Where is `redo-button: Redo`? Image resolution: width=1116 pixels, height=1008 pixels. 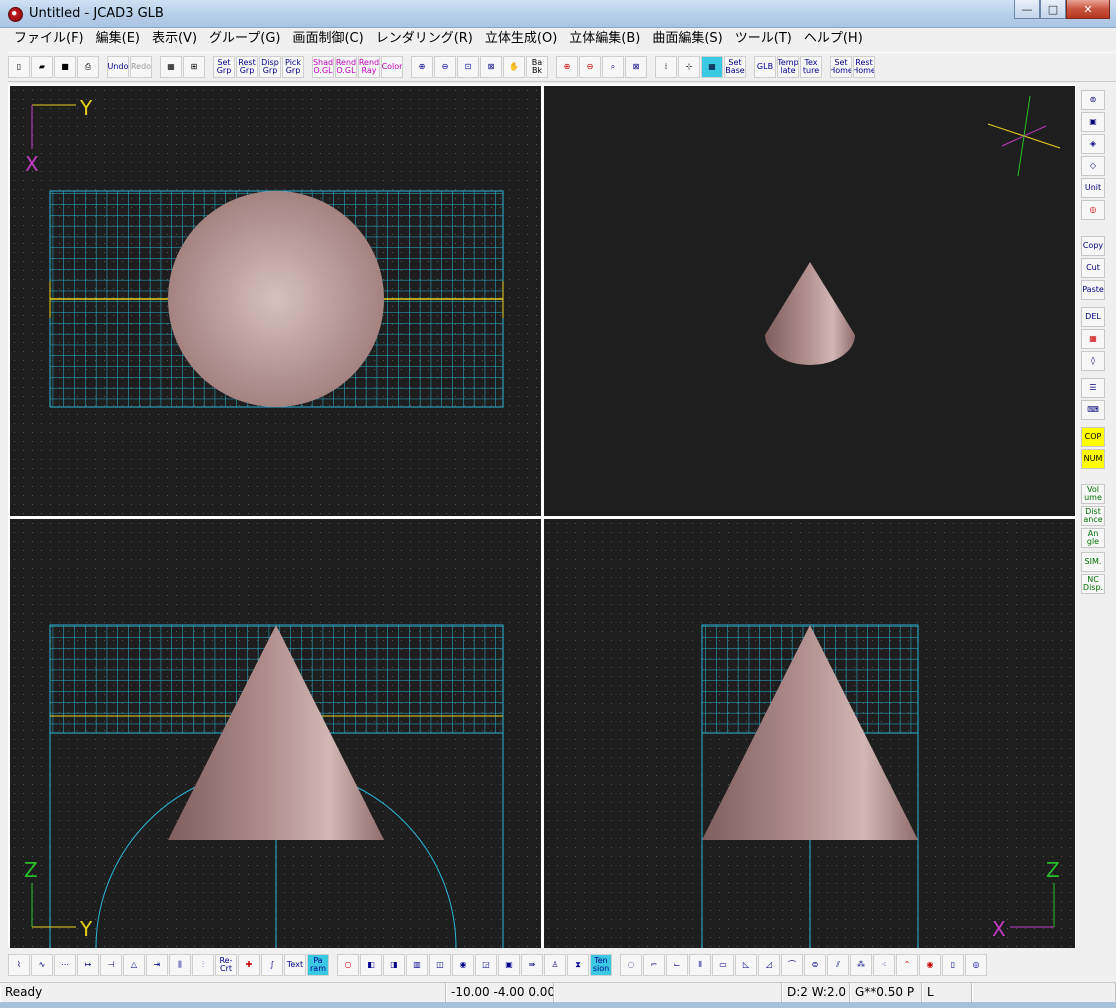
redo-button: Redo is located at coordinates (141, 67).